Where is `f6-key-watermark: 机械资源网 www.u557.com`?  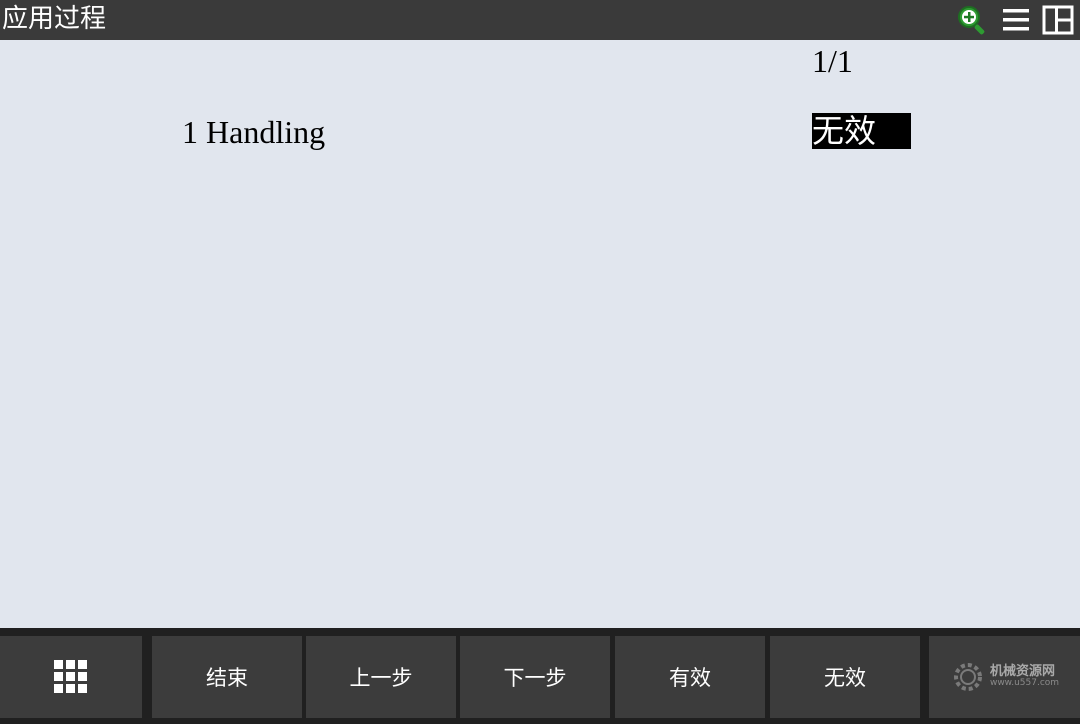 f6-key-watermark: 机械资源网 www.u557.com is located at coordinates (1004, 677).